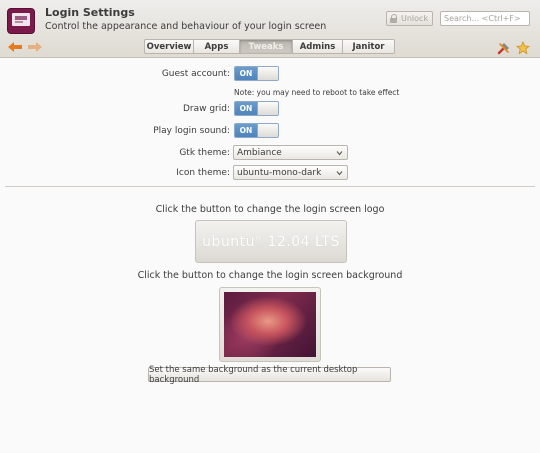 Image resolution: width=540 pixels, height=453 pixels. I want to click on icon-theme-select: ubuntu-mono-dark, so click(290, 172).